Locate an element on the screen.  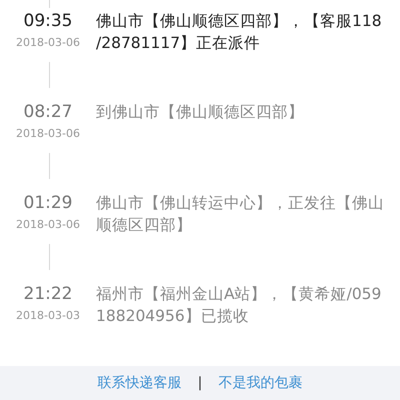
not-my-package-link: 不是我的包裹 is located at coordinates (260, 383).